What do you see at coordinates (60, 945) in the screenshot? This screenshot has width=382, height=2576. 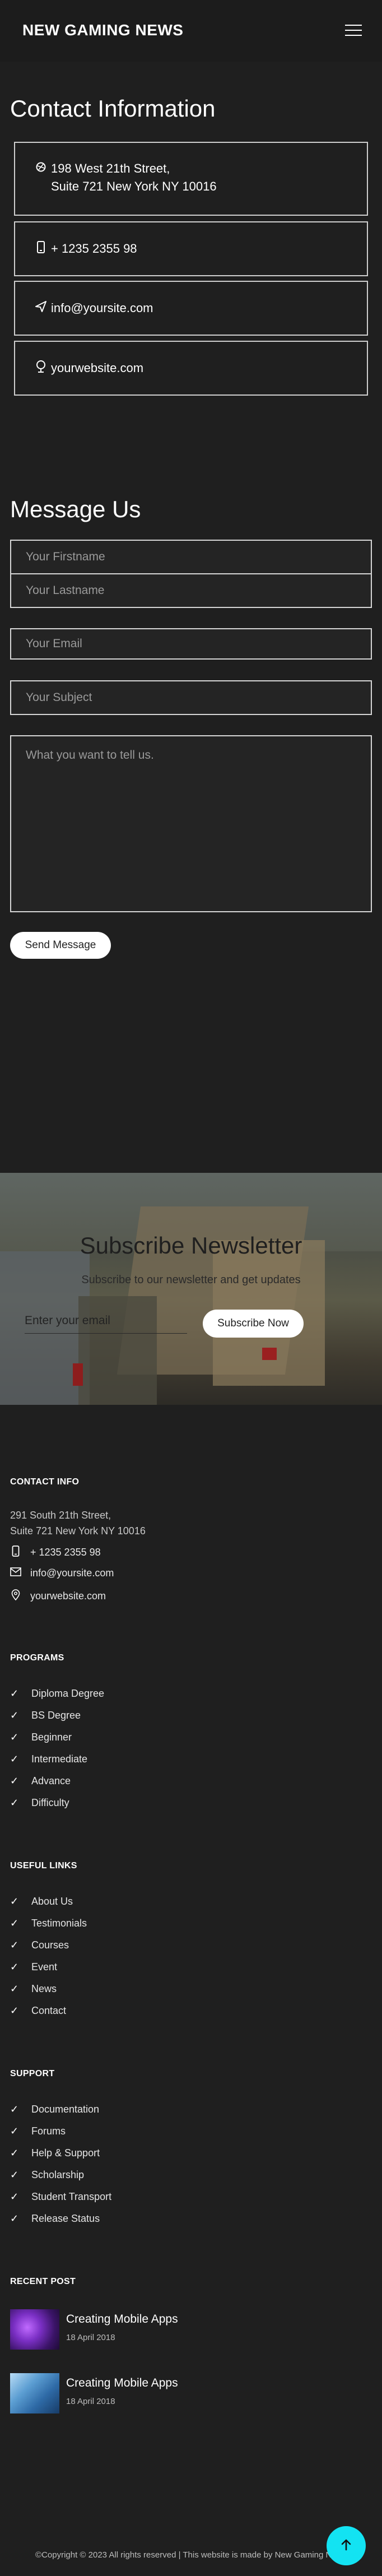 I see `send-message-button: Send Message` at bounding box center [60, 945].